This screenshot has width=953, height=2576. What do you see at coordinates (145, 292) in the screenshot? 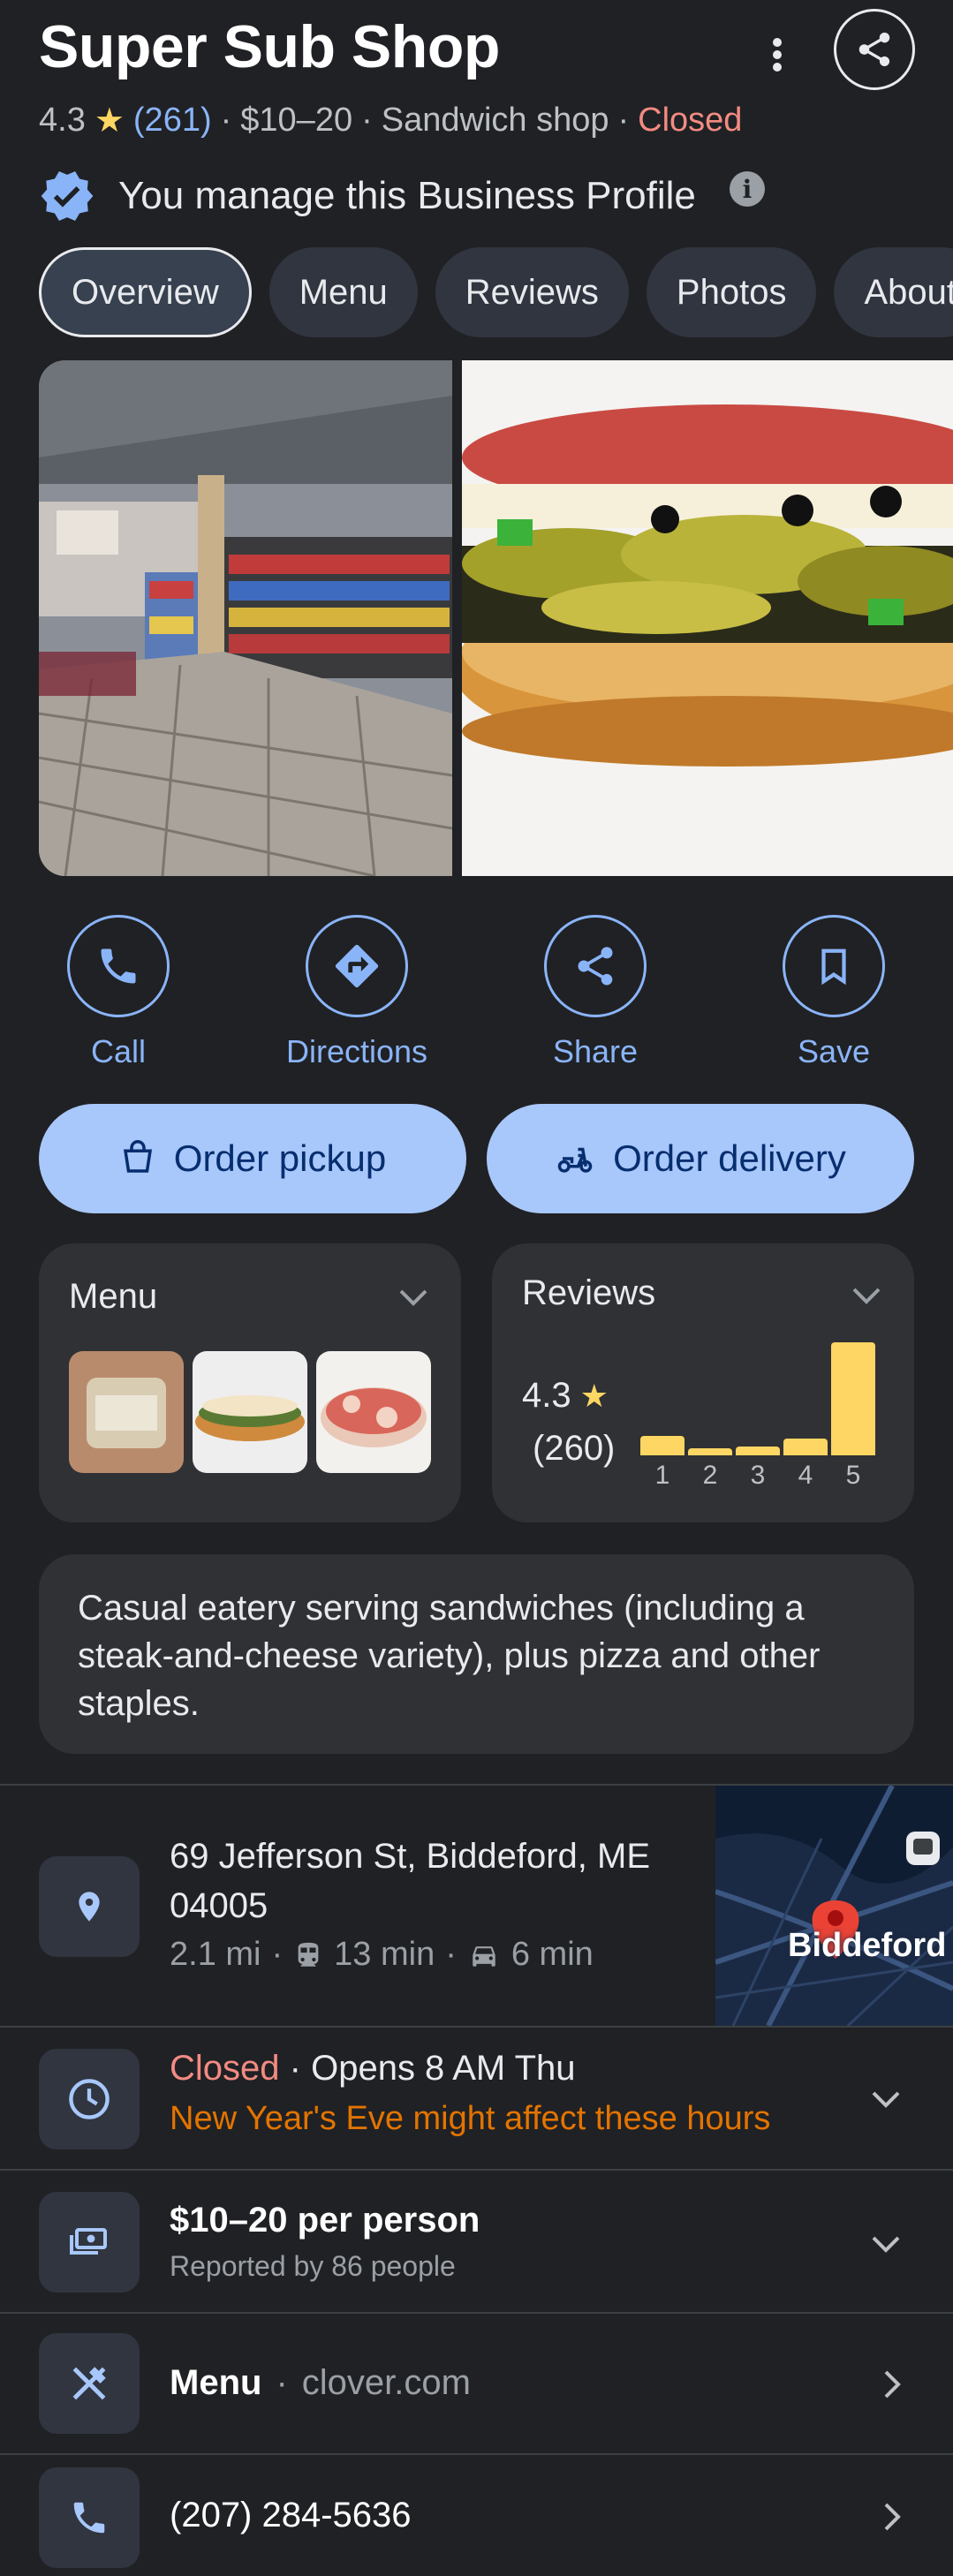
I see `tab-overview: Overview` at bounding box center [145, 292].